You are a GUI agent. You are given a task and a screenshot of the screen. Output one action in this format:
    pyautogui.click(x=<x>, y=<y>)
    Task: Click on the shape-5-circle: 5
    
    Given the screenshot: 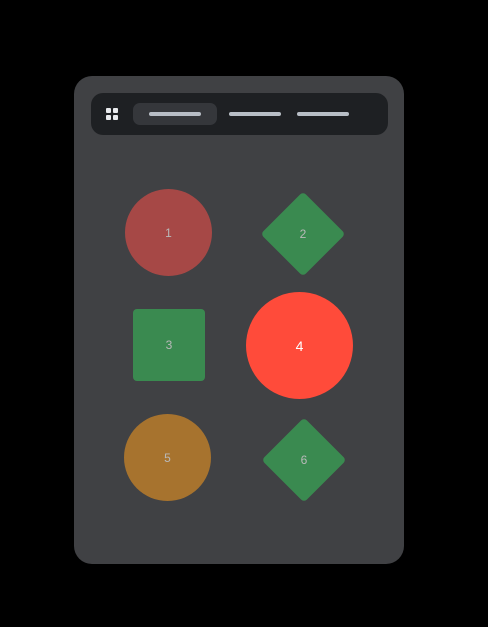 What is the action you would take?
    pyautogui.click(x=167, y=457)
    